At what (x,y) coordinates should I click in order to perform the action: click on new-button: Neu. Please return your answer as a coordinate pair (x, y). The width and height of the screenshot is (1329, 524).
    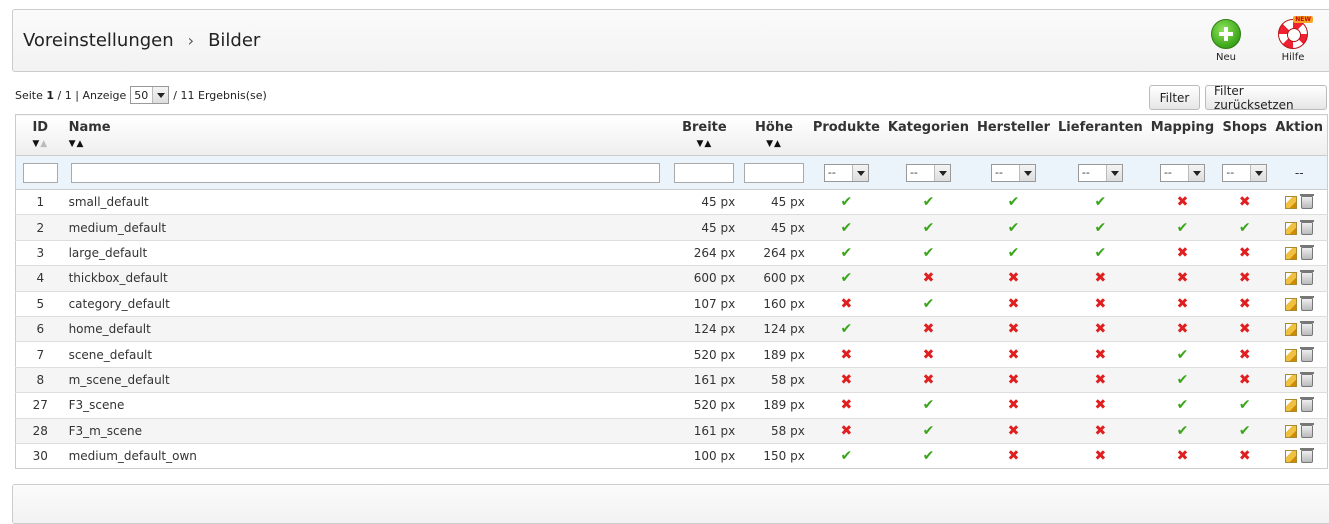
    Looking at the image, I should click on (1226, 41).